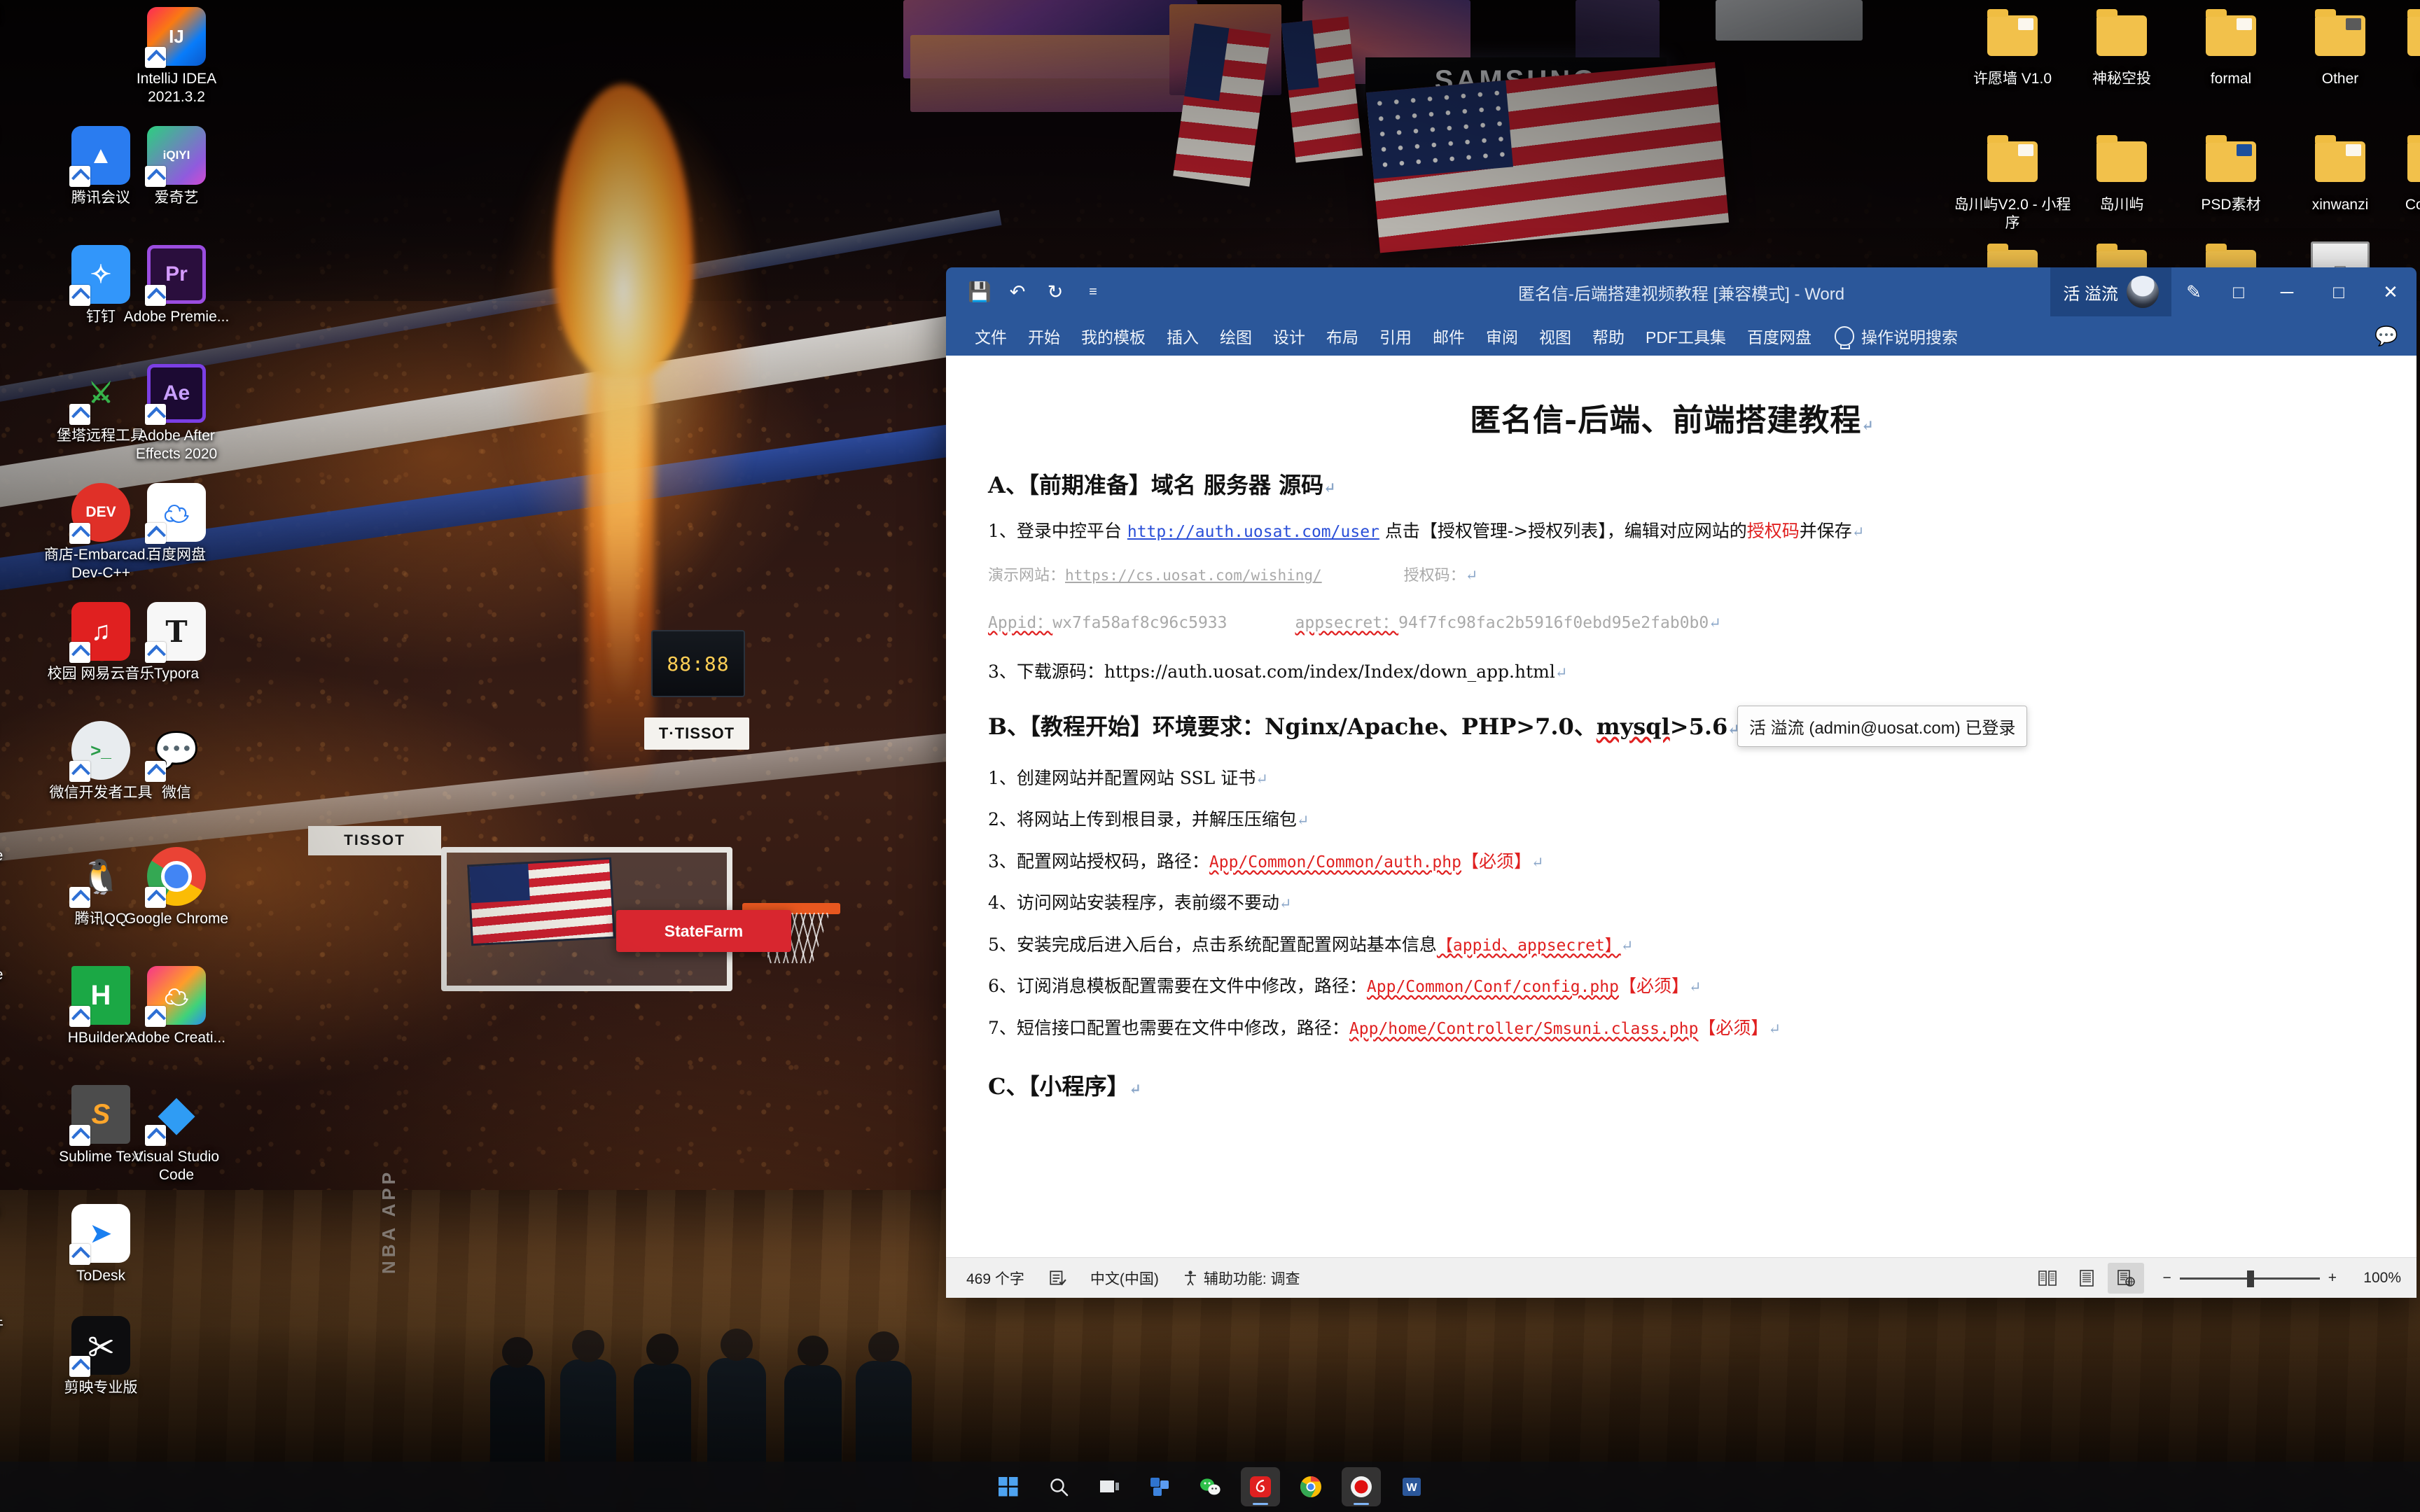 This screenshot has width=2420, height=1512. I want to click on mysql-word: mysql, so click(1633, 726).